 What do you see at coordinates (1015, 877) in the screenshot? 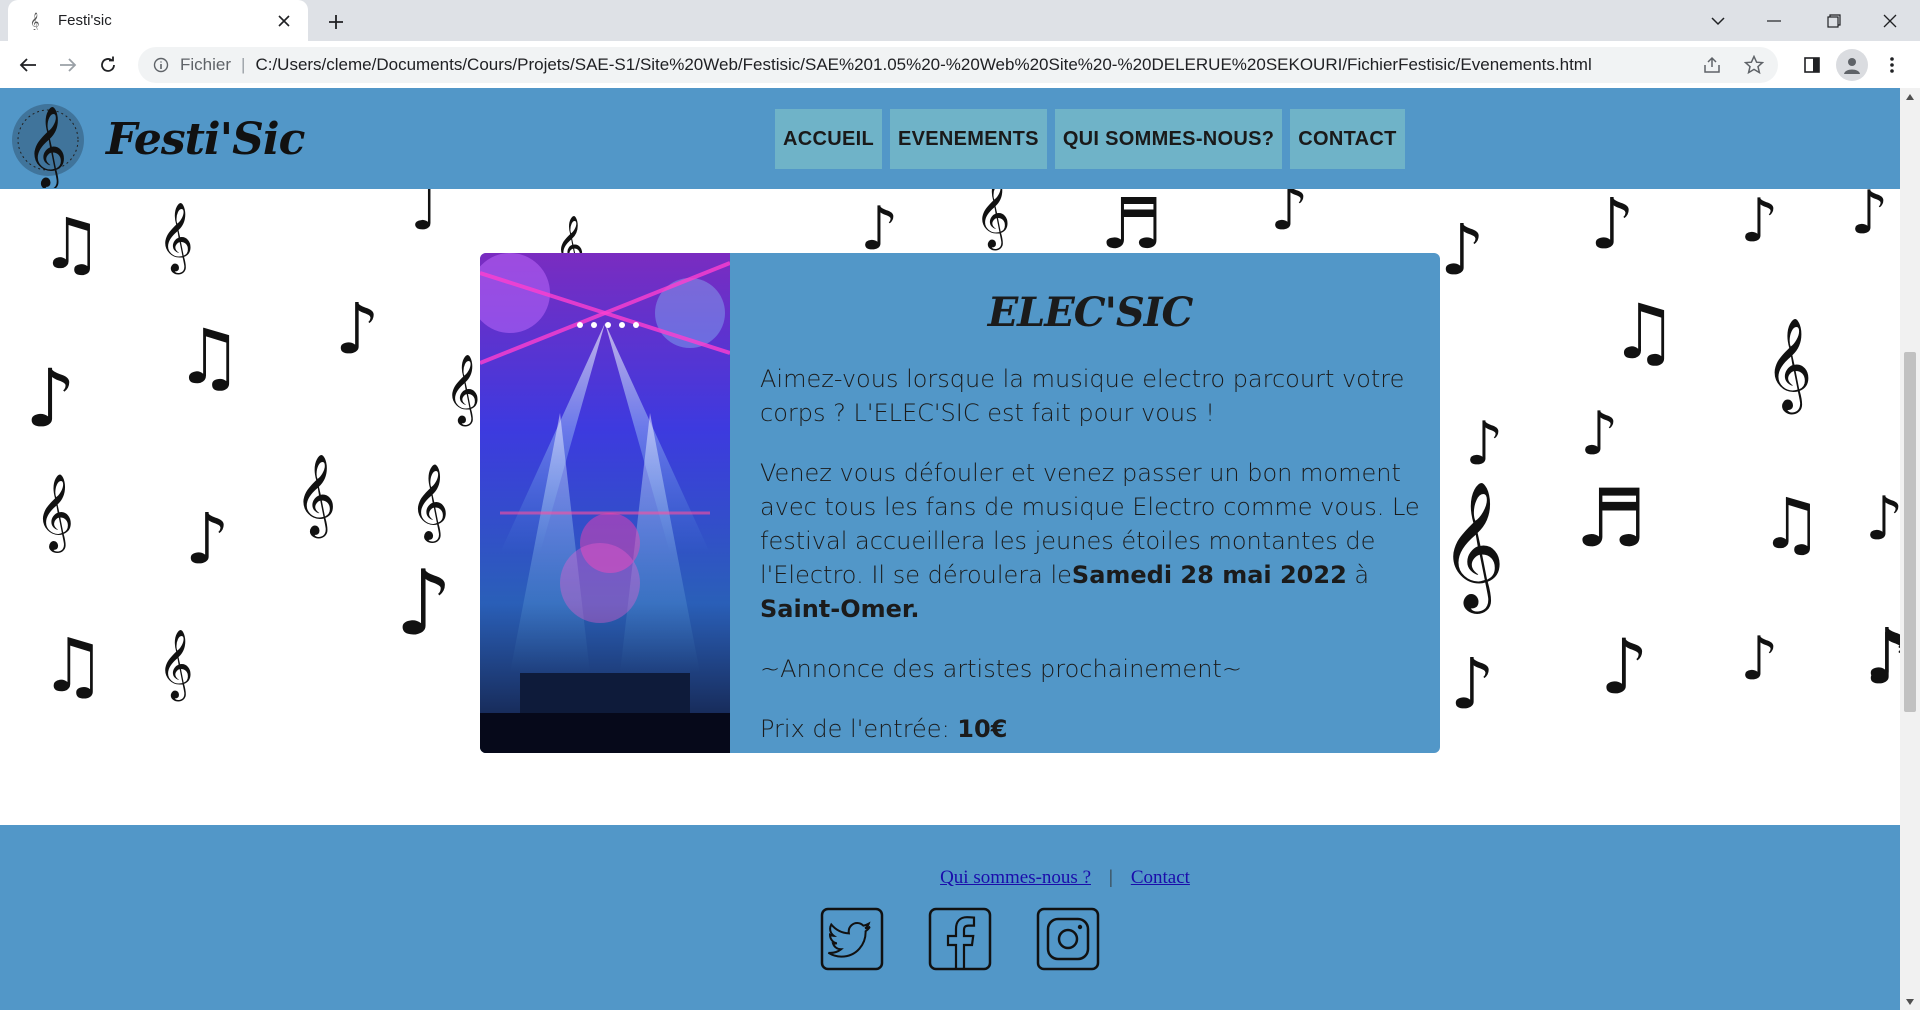
I see `footer-link-qui-sommes-nous: Qui sommes-nous ?` at bounding box center [1015, 877].